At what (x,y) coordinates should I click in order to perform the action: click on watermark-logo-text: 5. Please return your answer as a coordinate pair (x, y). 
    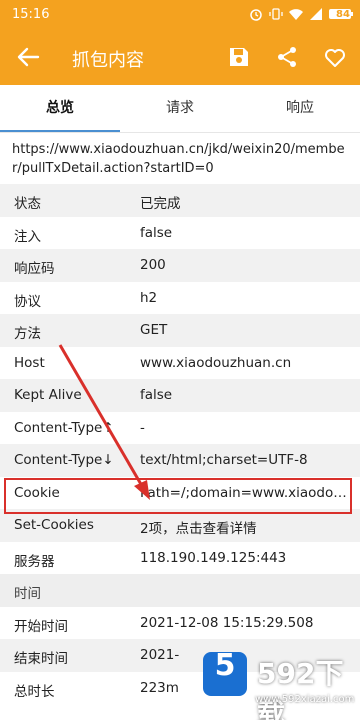
    Looking at the image, I should click on (225, 665).